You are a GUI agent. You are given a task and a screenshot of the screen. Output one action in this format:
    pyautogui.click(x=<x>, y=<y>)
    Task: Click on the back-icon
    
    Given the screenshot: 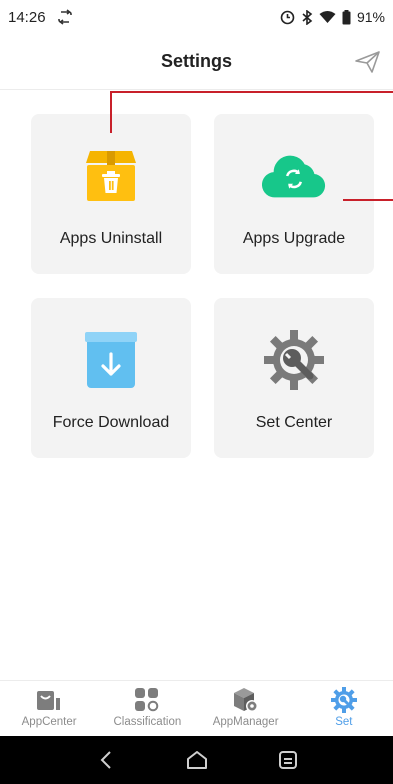 What is the action you would take?
    pyautogui.click(x=106, y=760)
    